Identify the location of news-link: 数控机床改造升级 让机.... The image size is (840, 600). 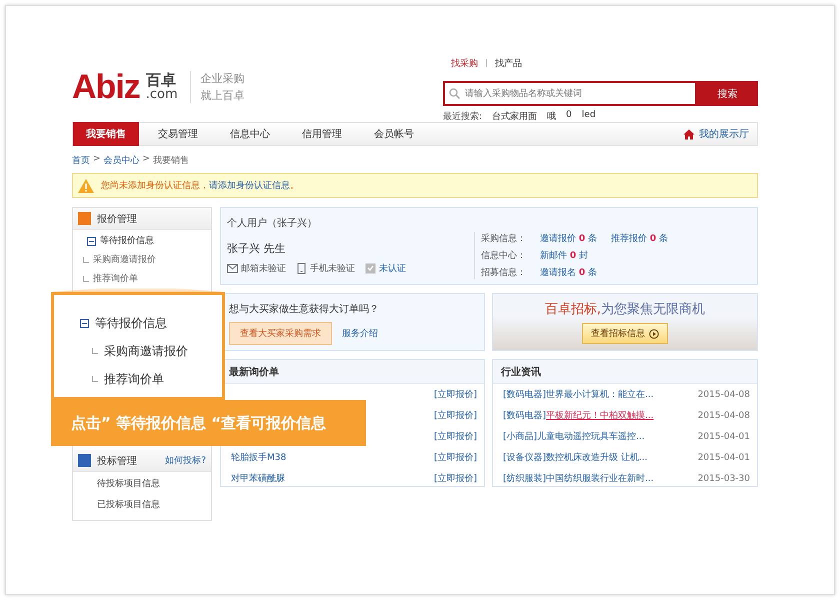
(597, 457).